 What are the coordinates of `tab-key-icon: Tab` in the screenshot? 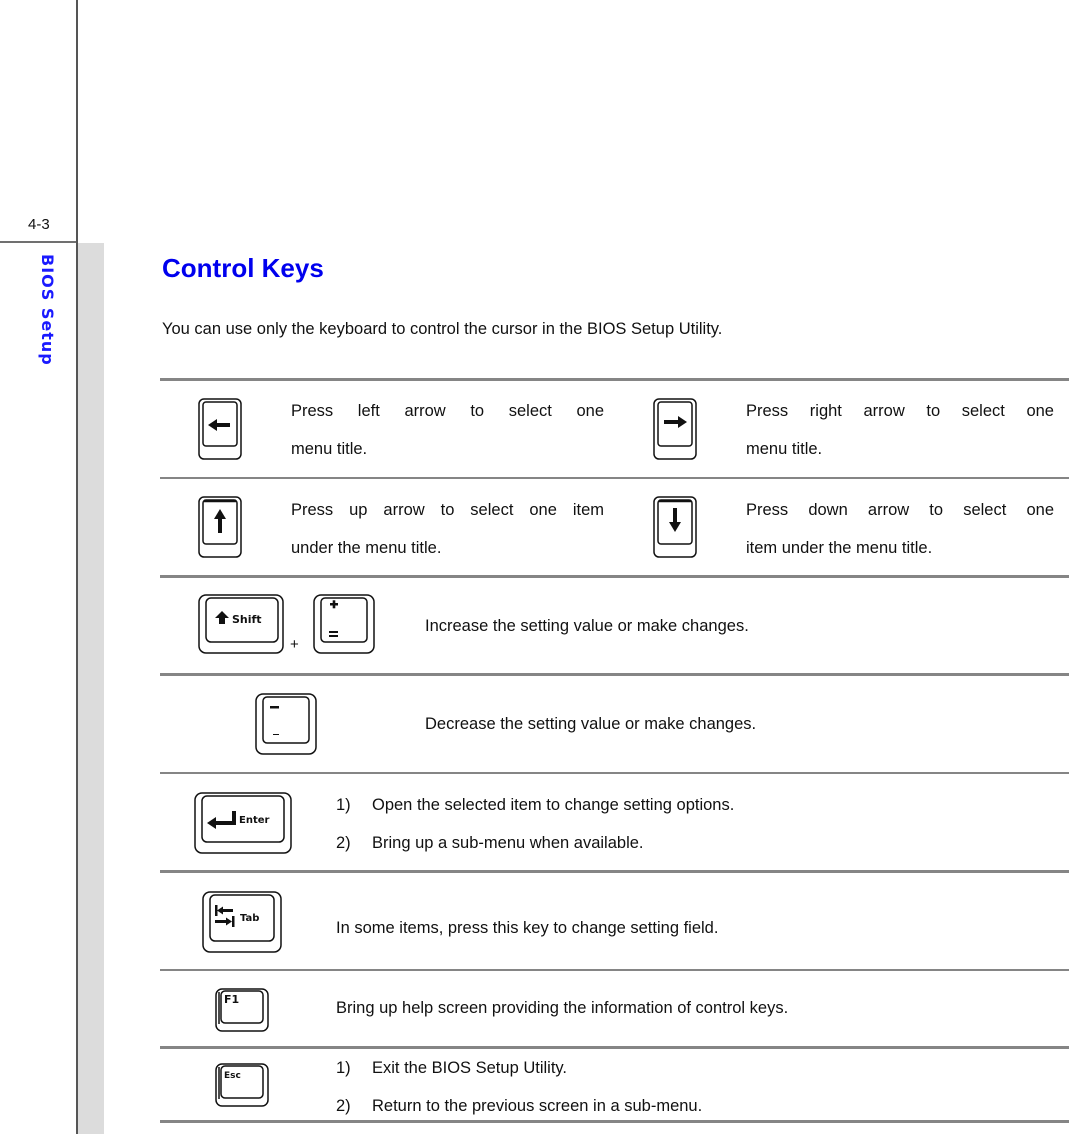 It's located at (242, 922).